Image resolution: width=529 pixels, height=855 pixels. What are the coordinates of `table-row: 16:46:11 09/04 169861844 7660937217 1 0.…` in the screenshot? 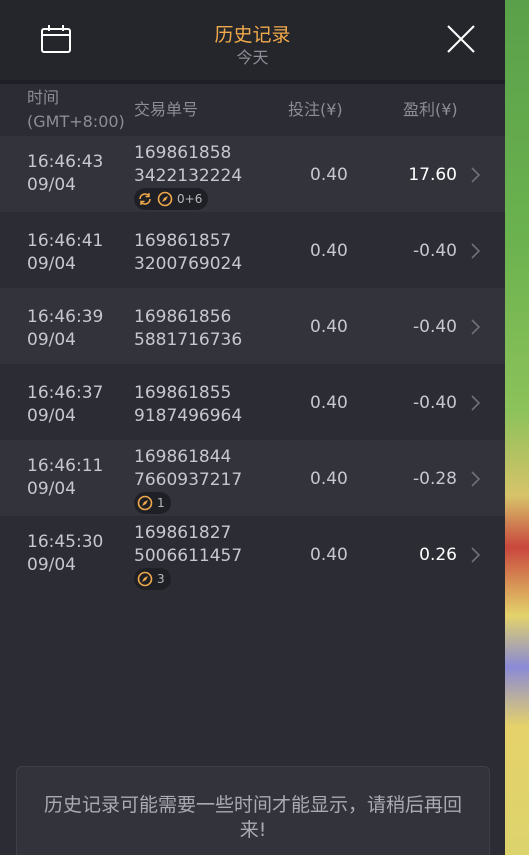 It's located at (252, 478).